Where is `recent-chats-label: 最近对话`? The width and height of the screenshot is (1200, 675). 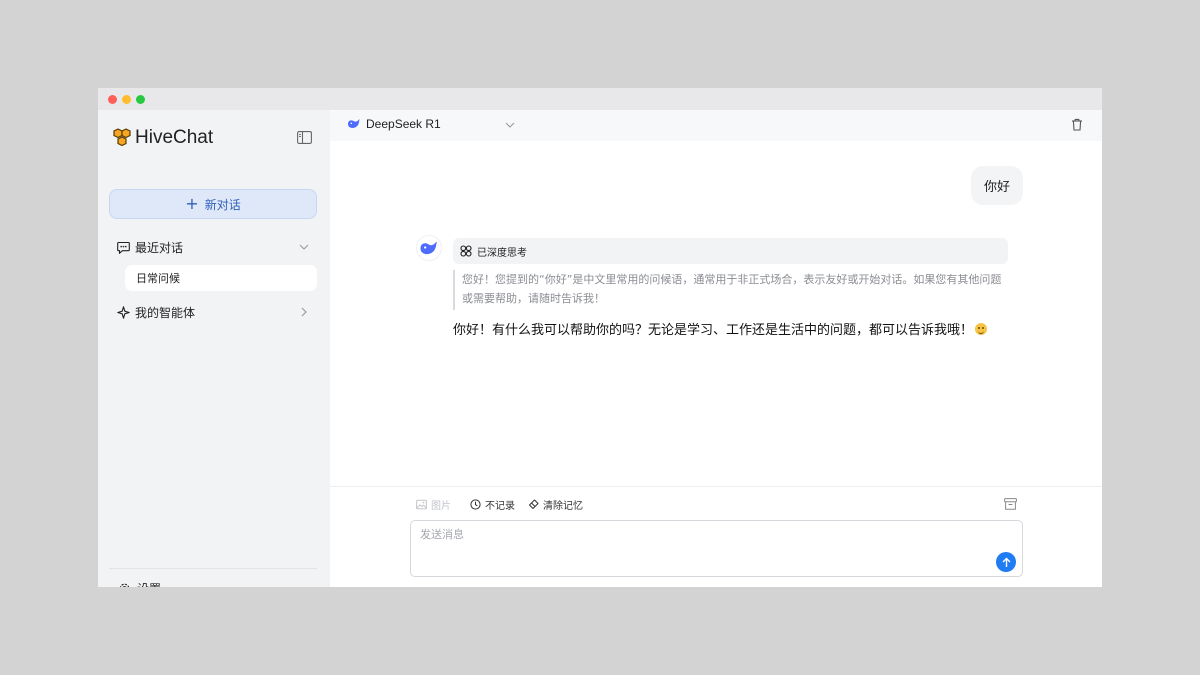 recent-chats-label: 最近对话 is located at coordinates (159, 247).